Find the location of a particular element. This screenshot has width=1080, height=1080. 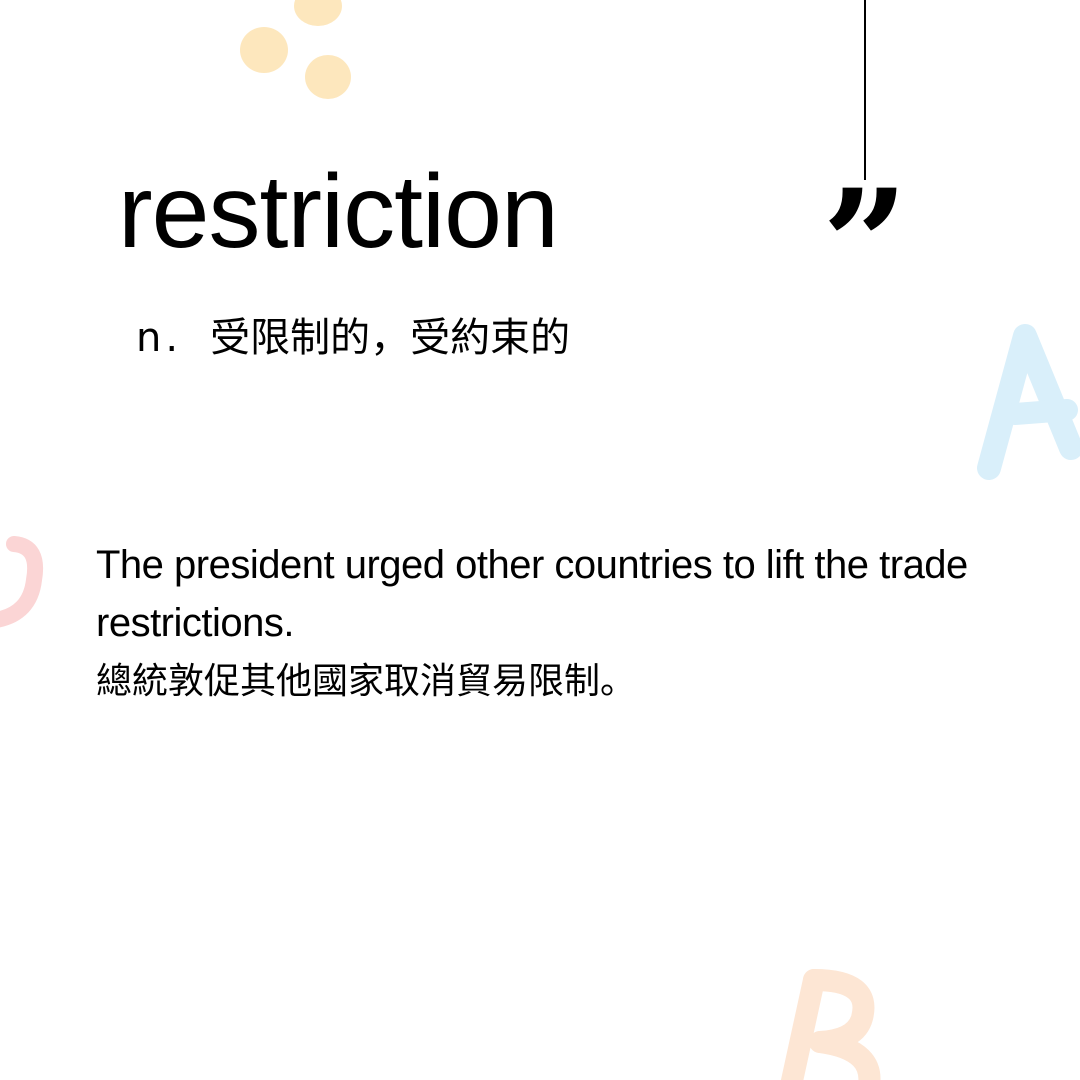

decorative-letter-a-icon is located at coordinates (1028, 402).